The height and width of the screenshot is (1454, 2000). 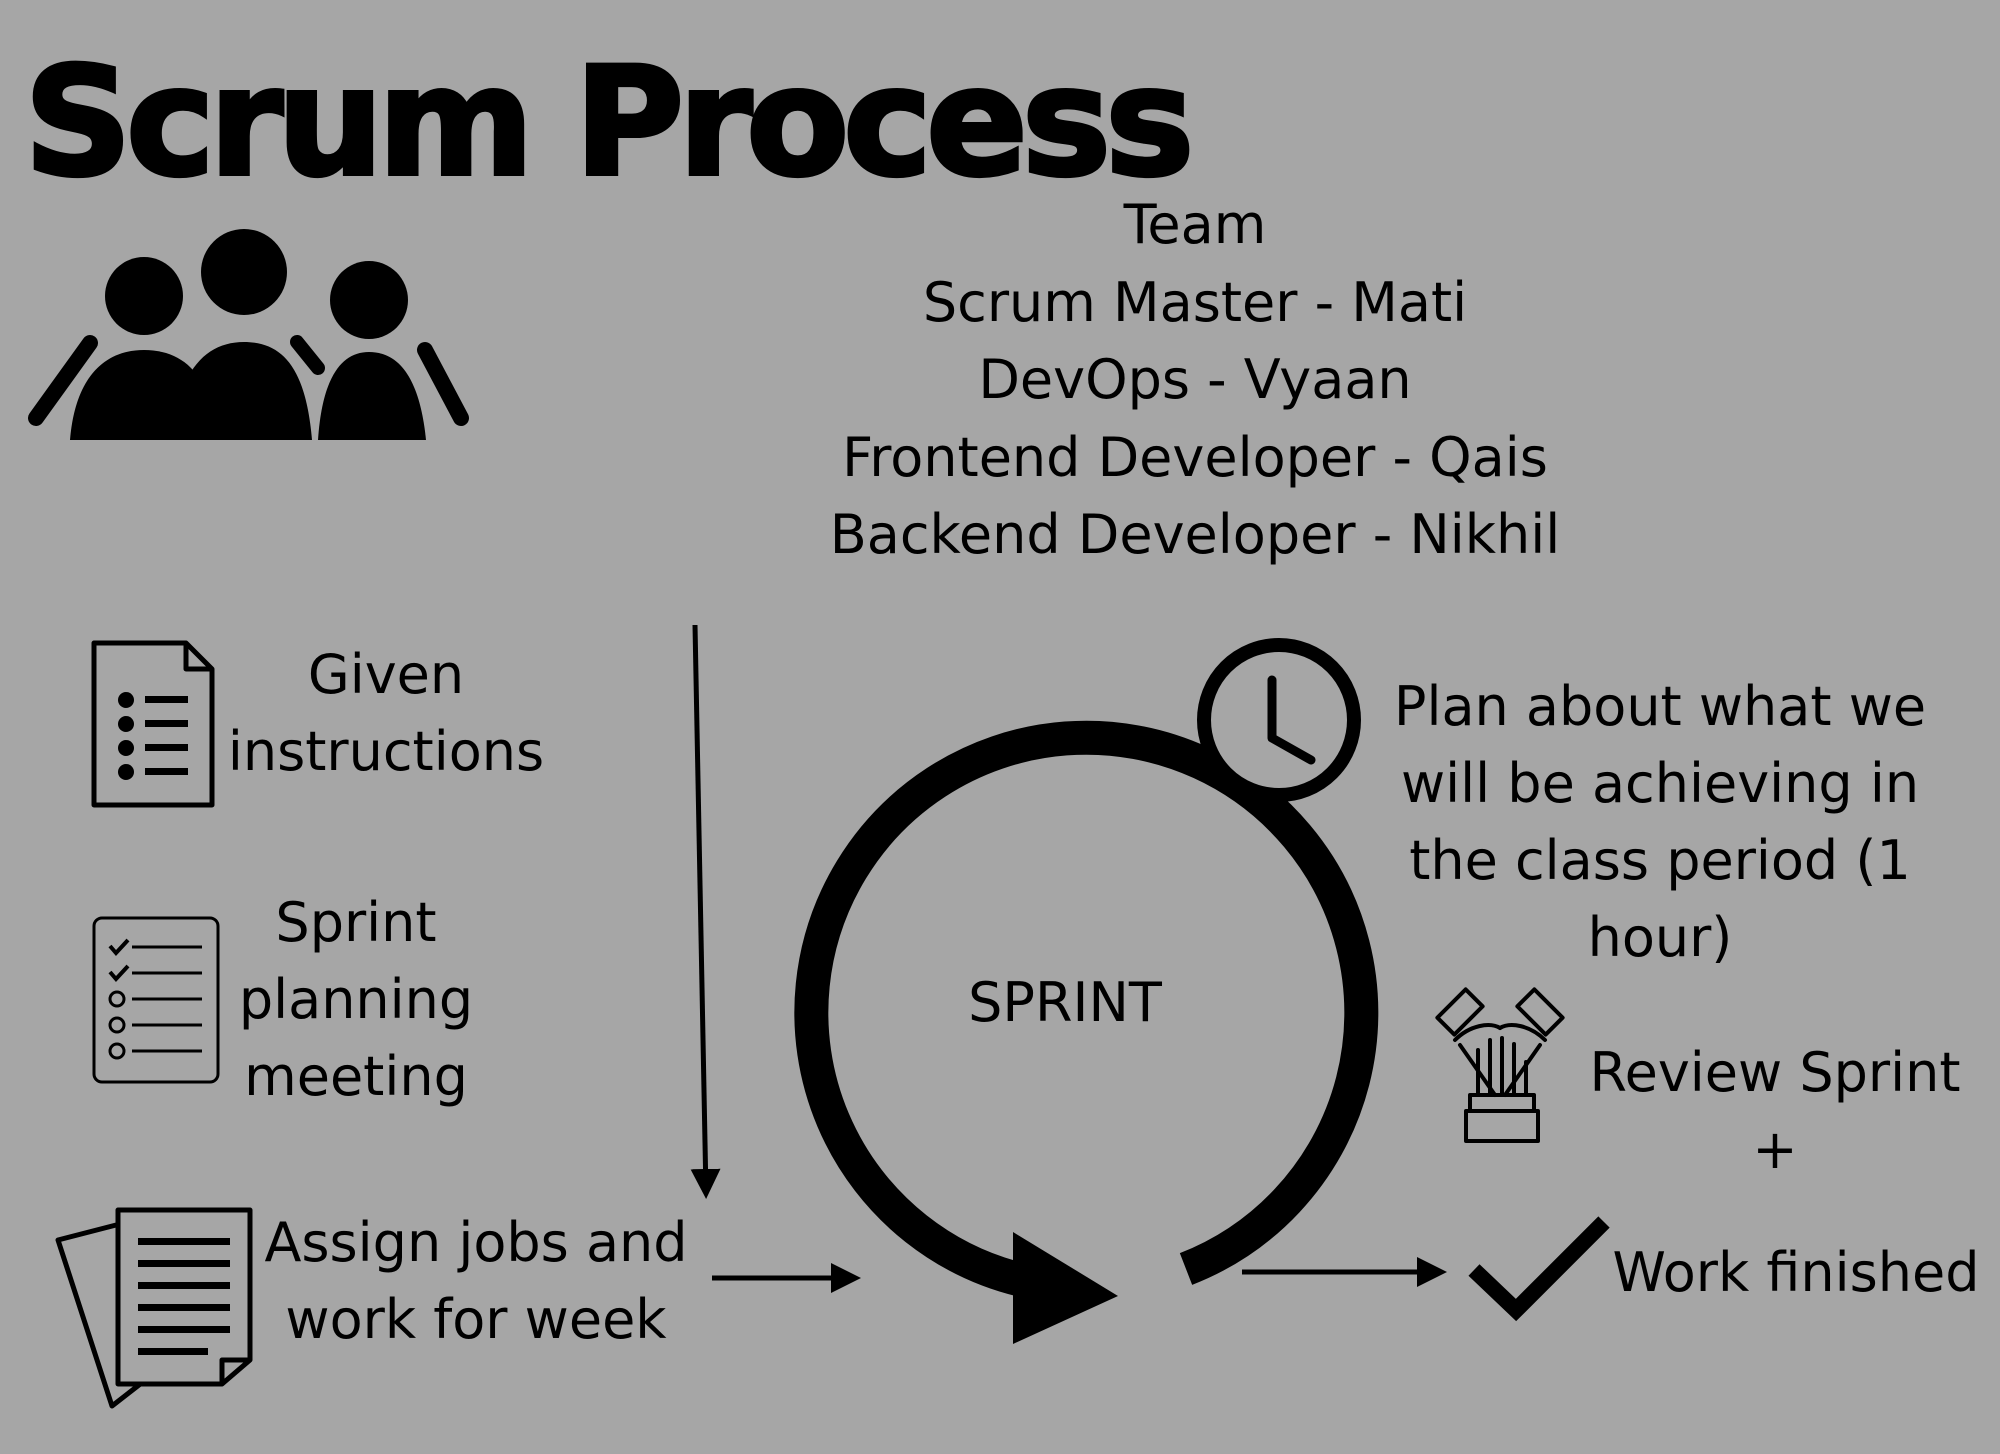 What do you see at coordinates (156, 1000) in the screenshot?
I see `checklist-icon` at bounding box center [156, 1000].